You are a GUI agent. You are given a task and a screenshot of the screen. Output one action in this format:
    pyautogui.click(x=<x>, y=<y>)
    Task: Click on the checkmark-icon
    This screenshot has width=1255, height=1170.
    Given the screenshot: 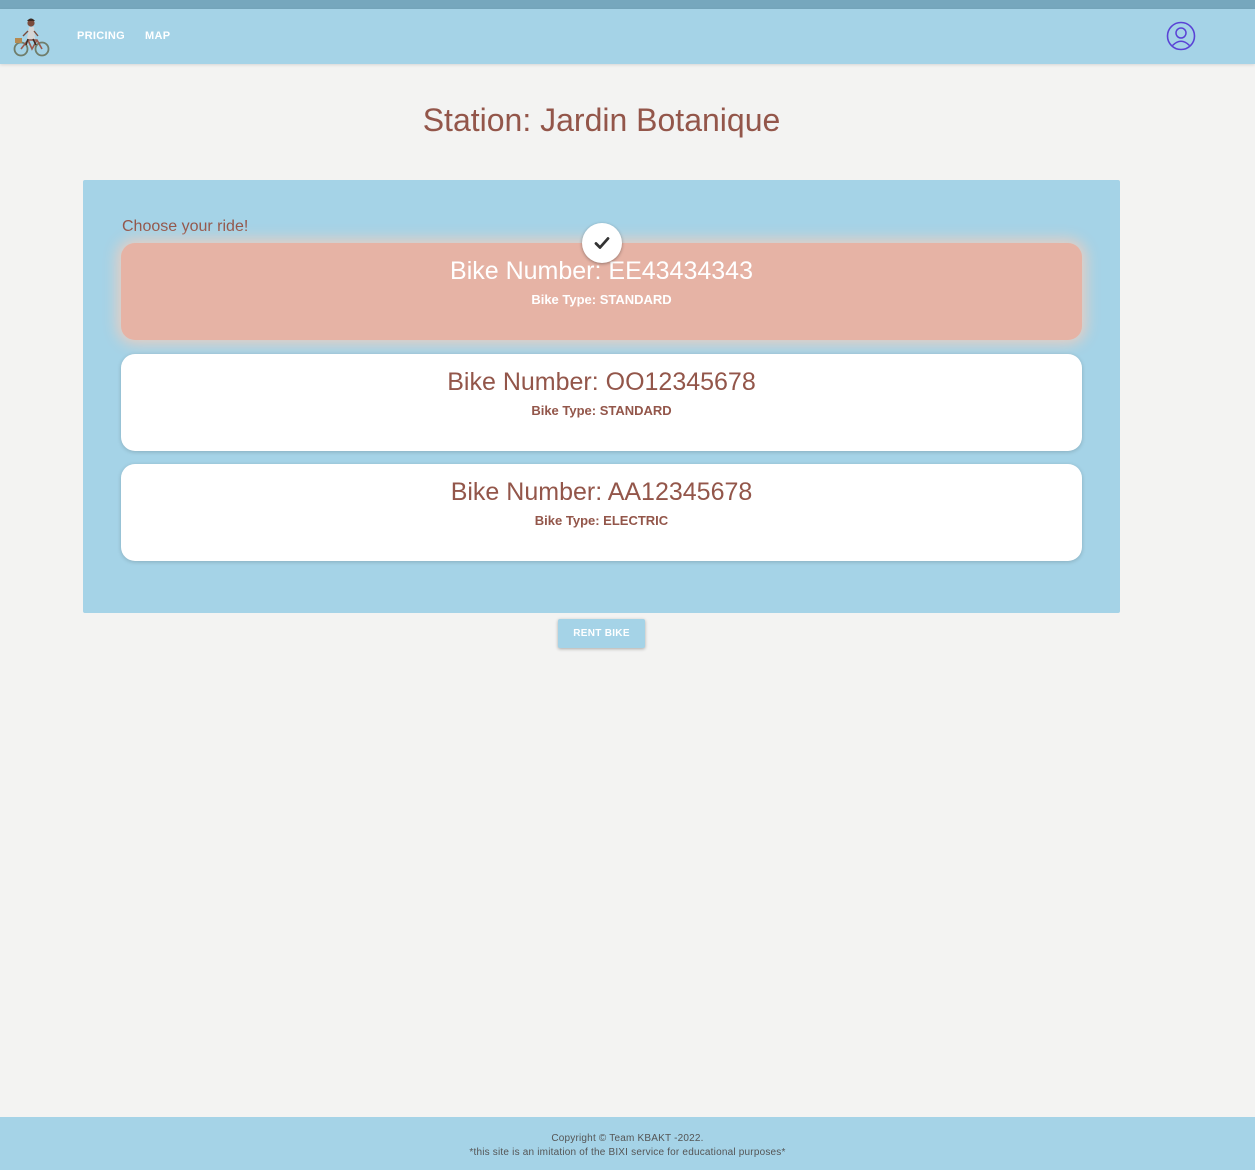 What is the action you would take?
    pyautogui.click(x=602, y=243)
    